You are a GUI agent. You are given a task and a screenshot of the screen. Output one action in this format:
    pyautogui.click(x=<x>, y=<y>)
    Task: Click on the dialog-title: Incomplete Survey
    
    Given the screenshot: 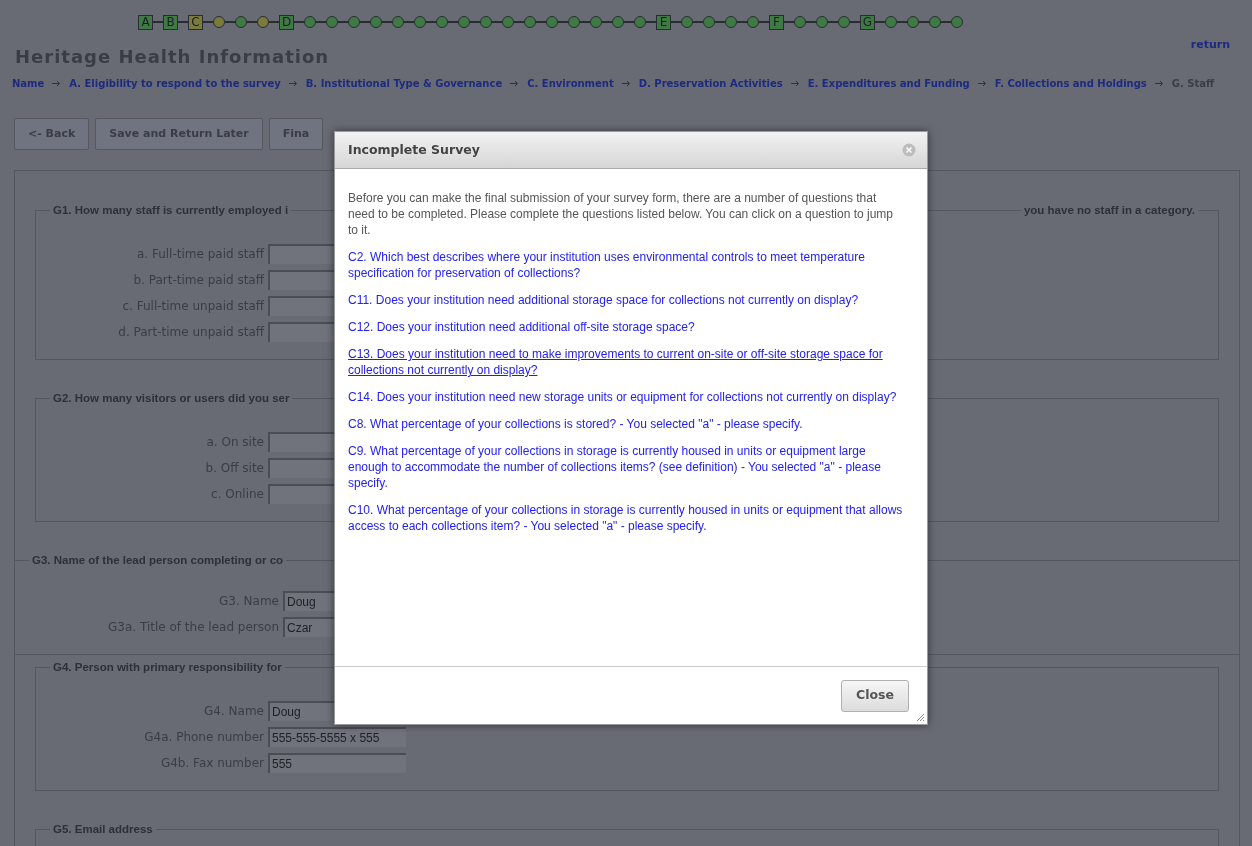 What is the action you would take?
    pyautogui.click(x=414, y=149)
    